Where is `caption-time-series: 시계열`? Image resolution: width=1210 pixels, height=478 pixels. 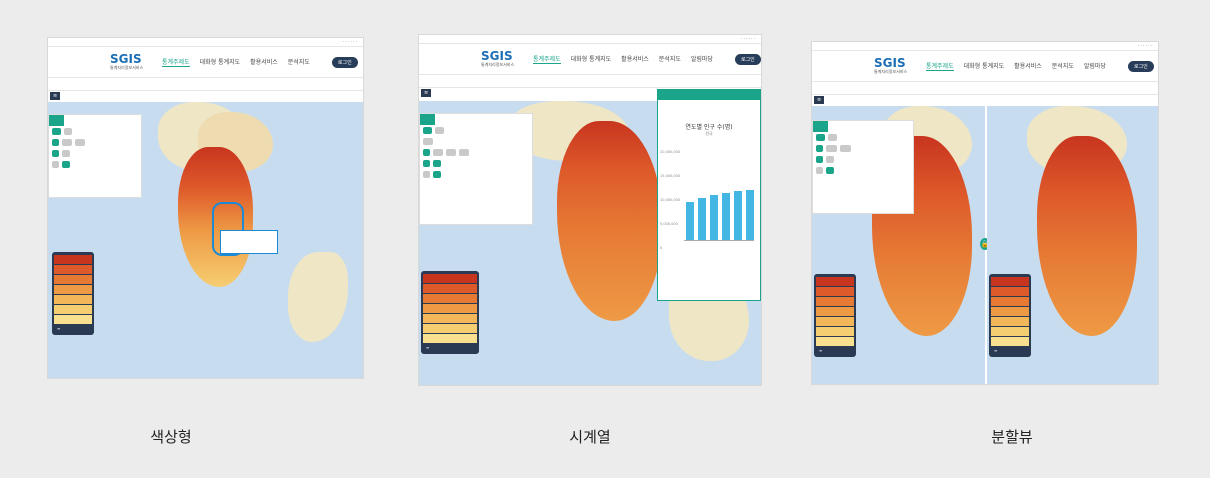
caption-time-series: 시계열 is located at coordinates (590, 437).